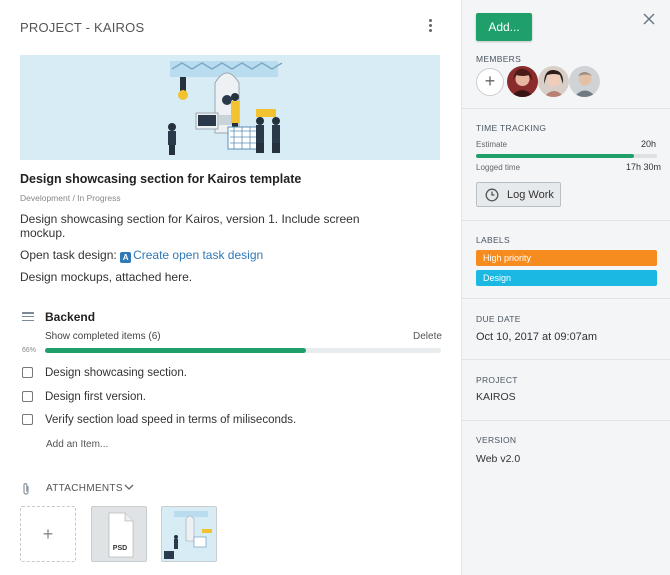 The height and width of the screenshot is (575, 670). What do you see at coordinates (129, 488) in the screenshot?
I see `chevron-down-icon` at bounding box center [129, 488].